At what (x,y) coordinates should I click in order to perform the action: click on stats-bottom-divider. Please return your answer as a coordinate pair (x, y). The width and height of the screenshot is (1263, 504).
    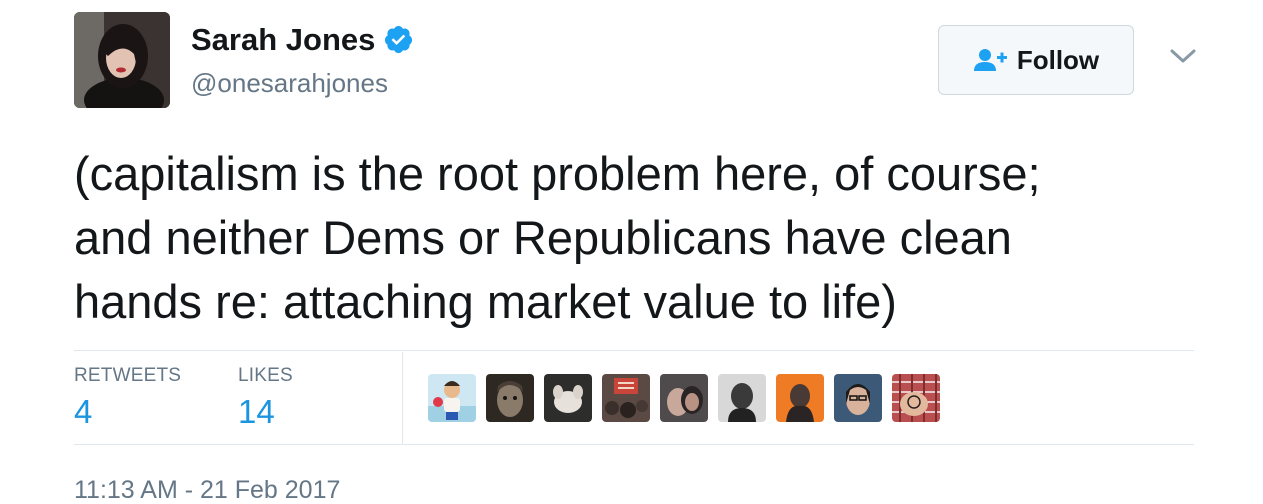
    Looking at the image, I should click on (634, 444).